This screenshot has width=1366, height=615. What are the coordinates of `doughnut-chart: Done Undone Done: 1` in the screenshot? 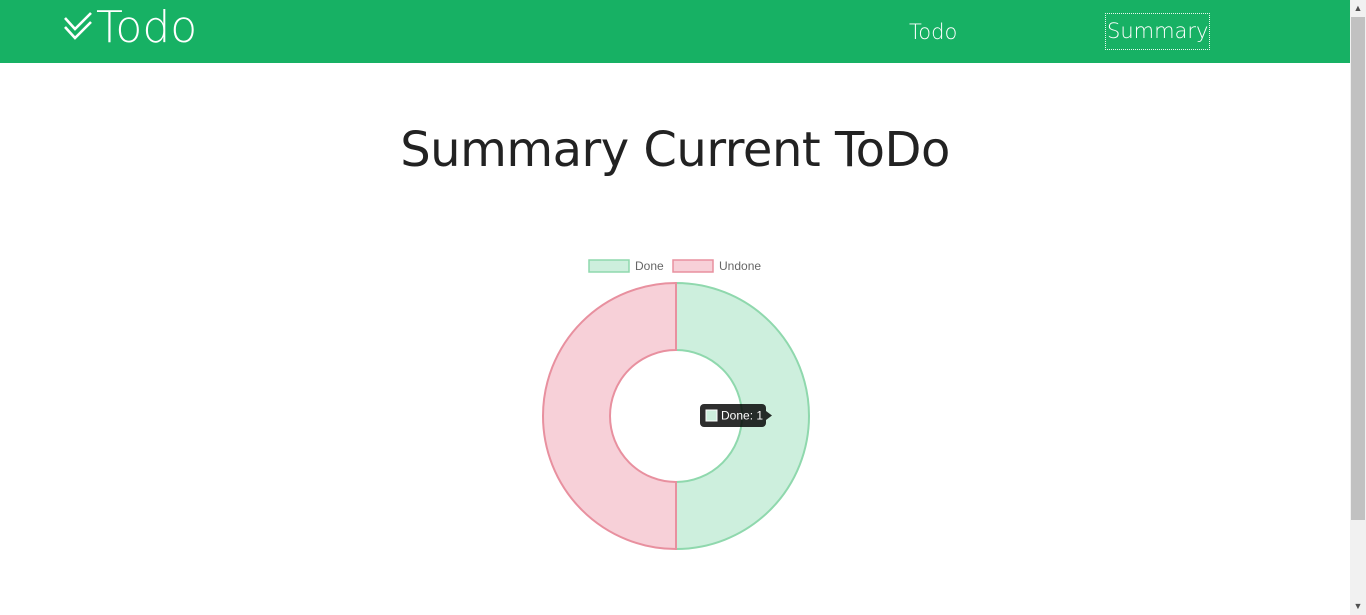 It's located at (675, 405).